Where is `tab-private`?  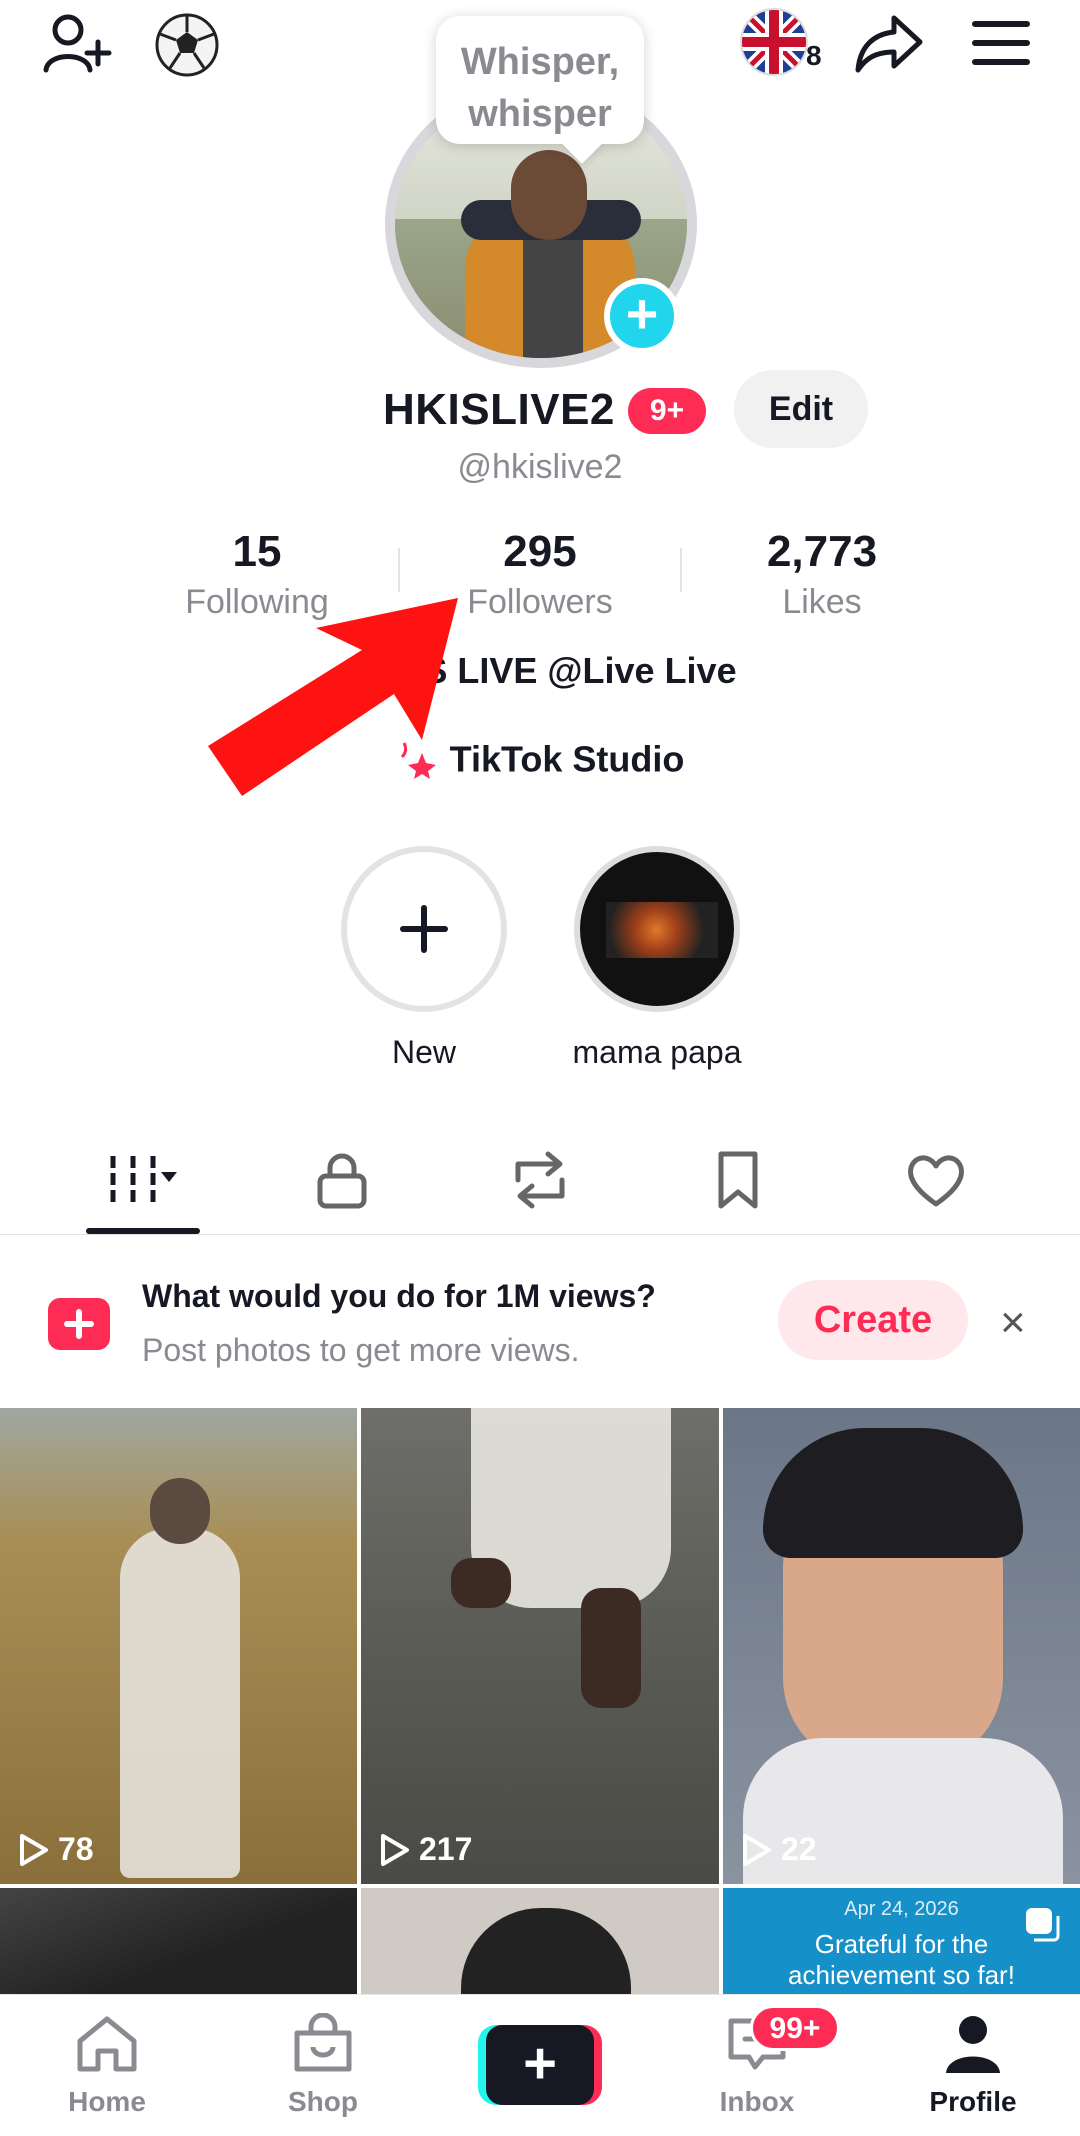
tab-private is located at coordinates (342, 1188).